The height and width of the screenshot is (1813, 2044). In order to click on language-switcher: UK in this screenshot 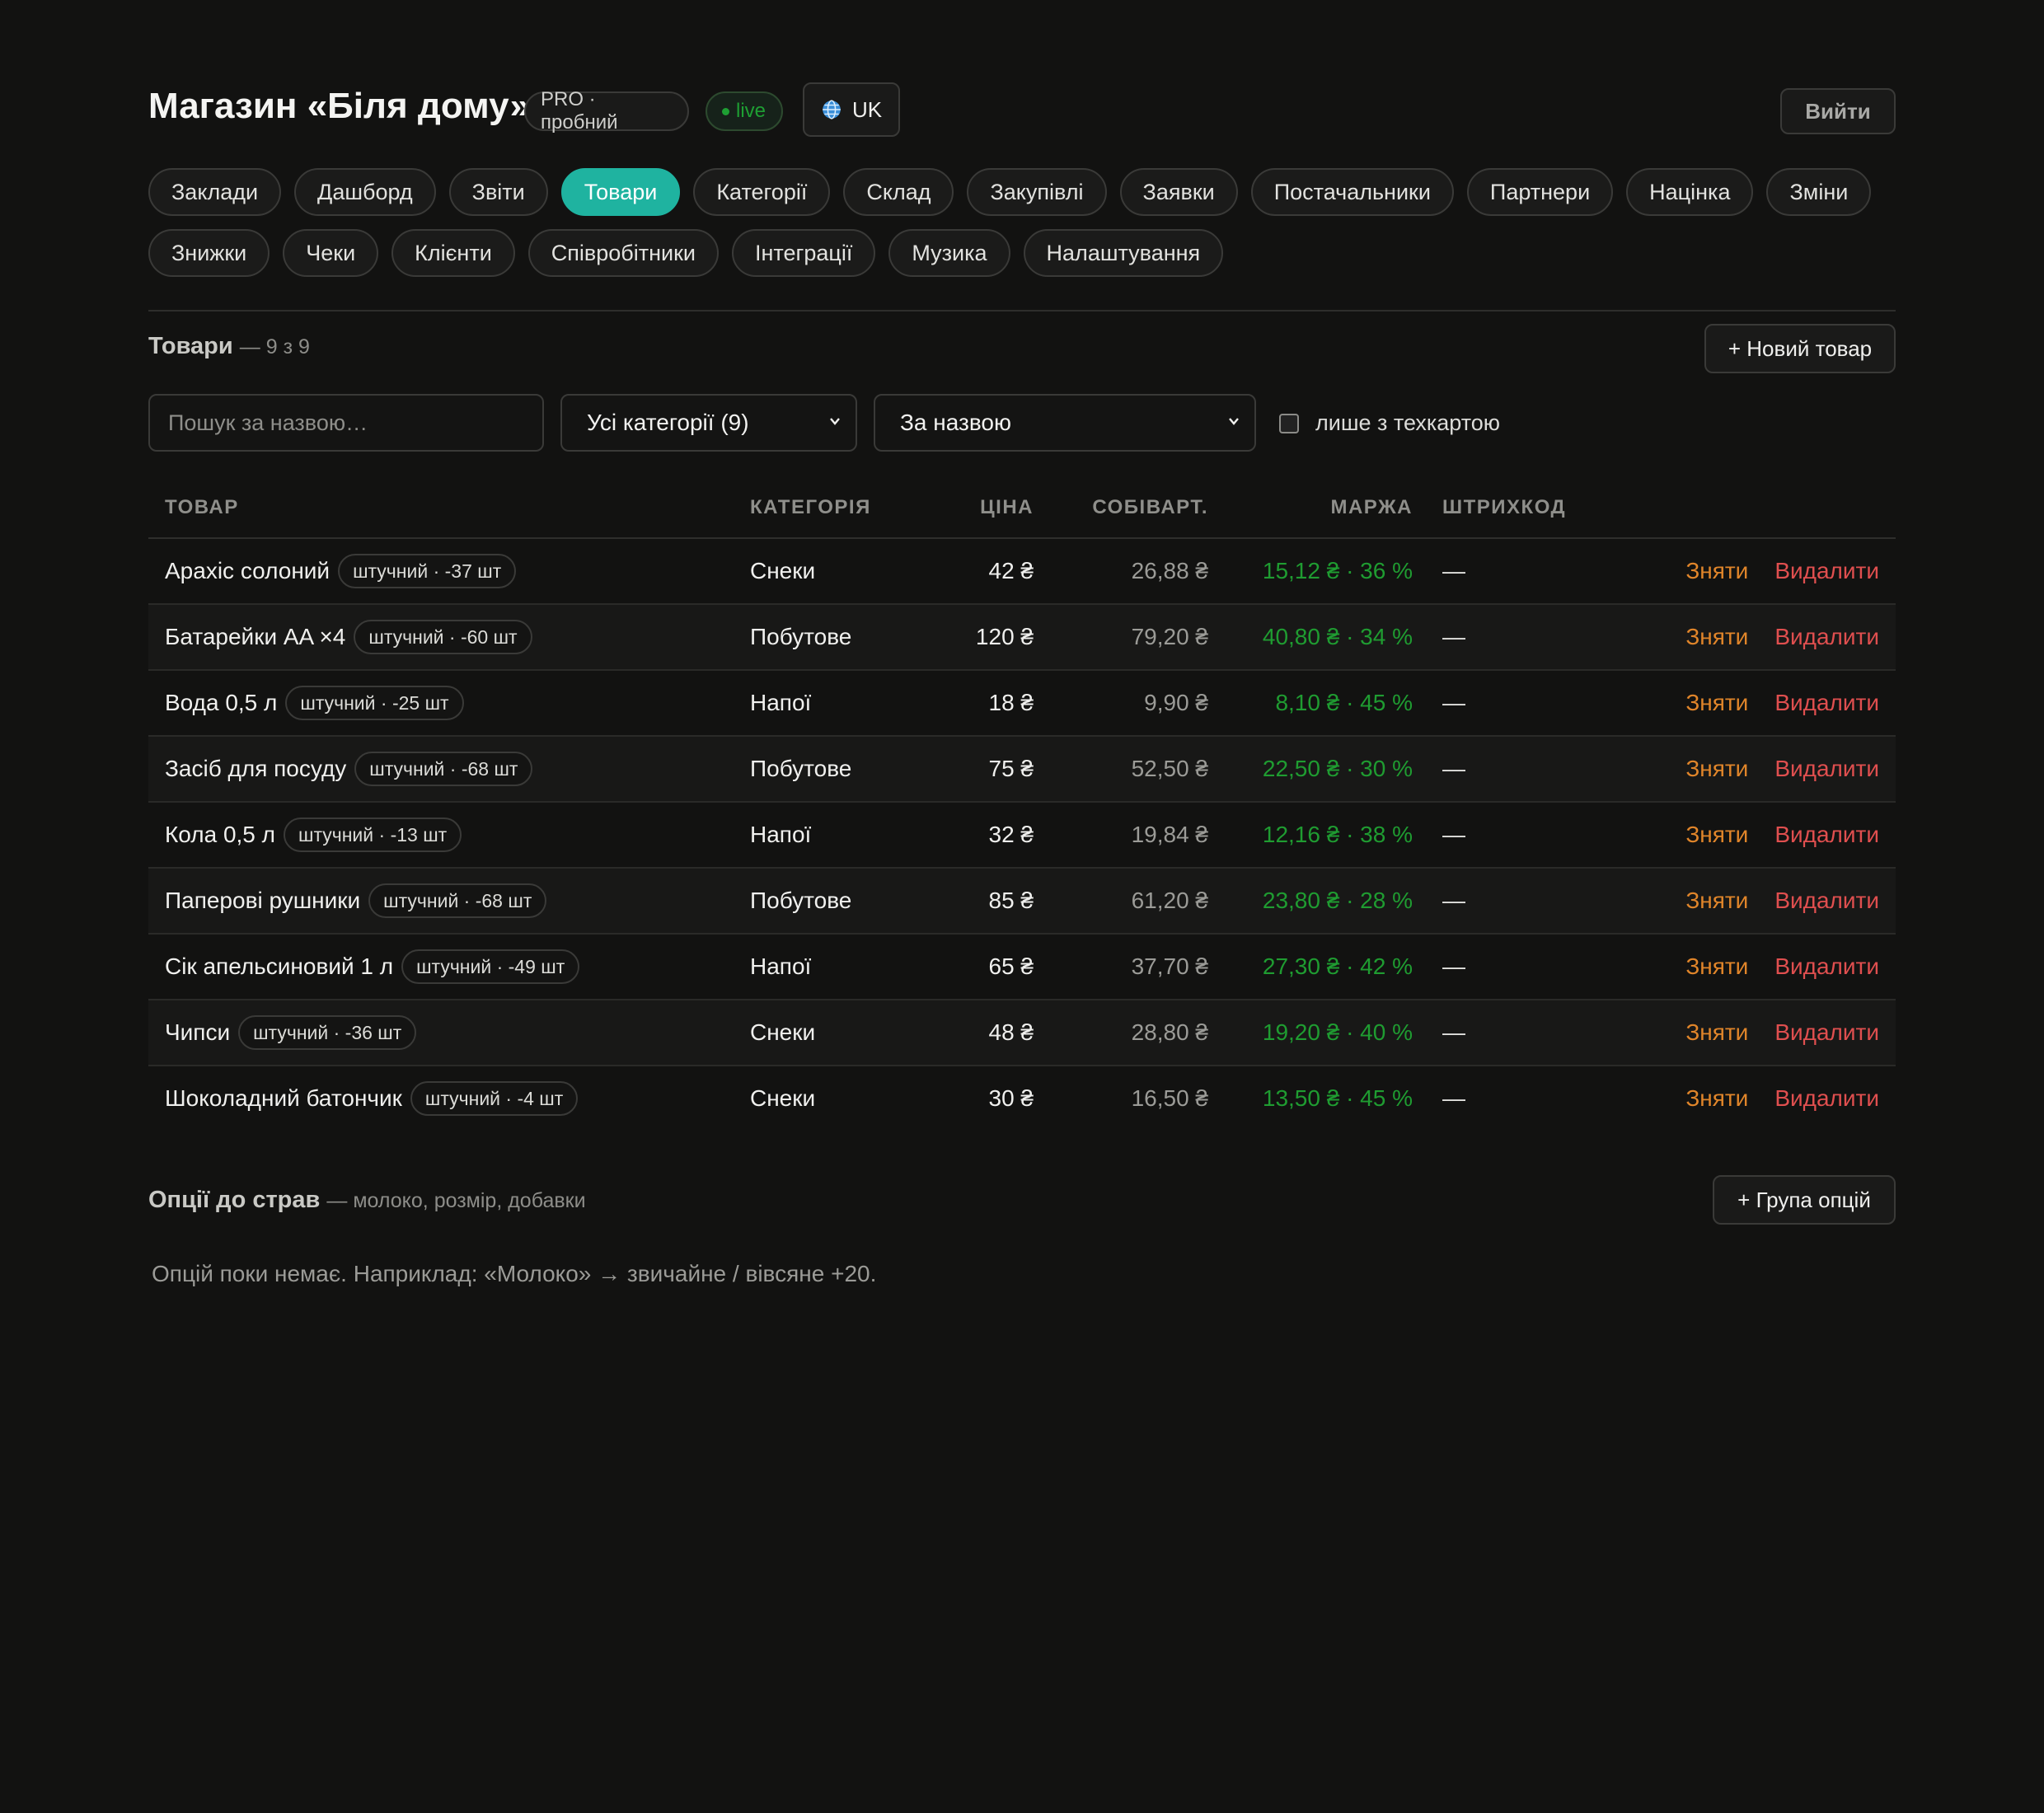, I will do `click(851, 109)`.